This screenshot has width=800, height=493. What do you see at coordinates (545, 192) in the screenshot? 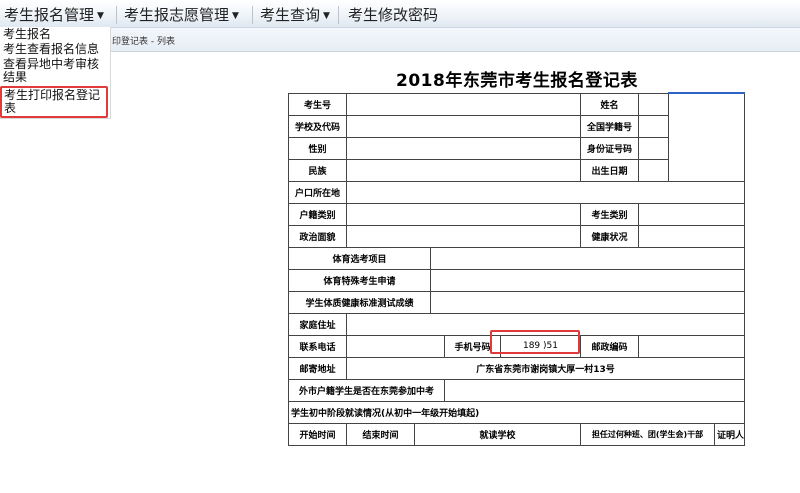
I see `value-hukou-location` at bounding box center [545, 192].